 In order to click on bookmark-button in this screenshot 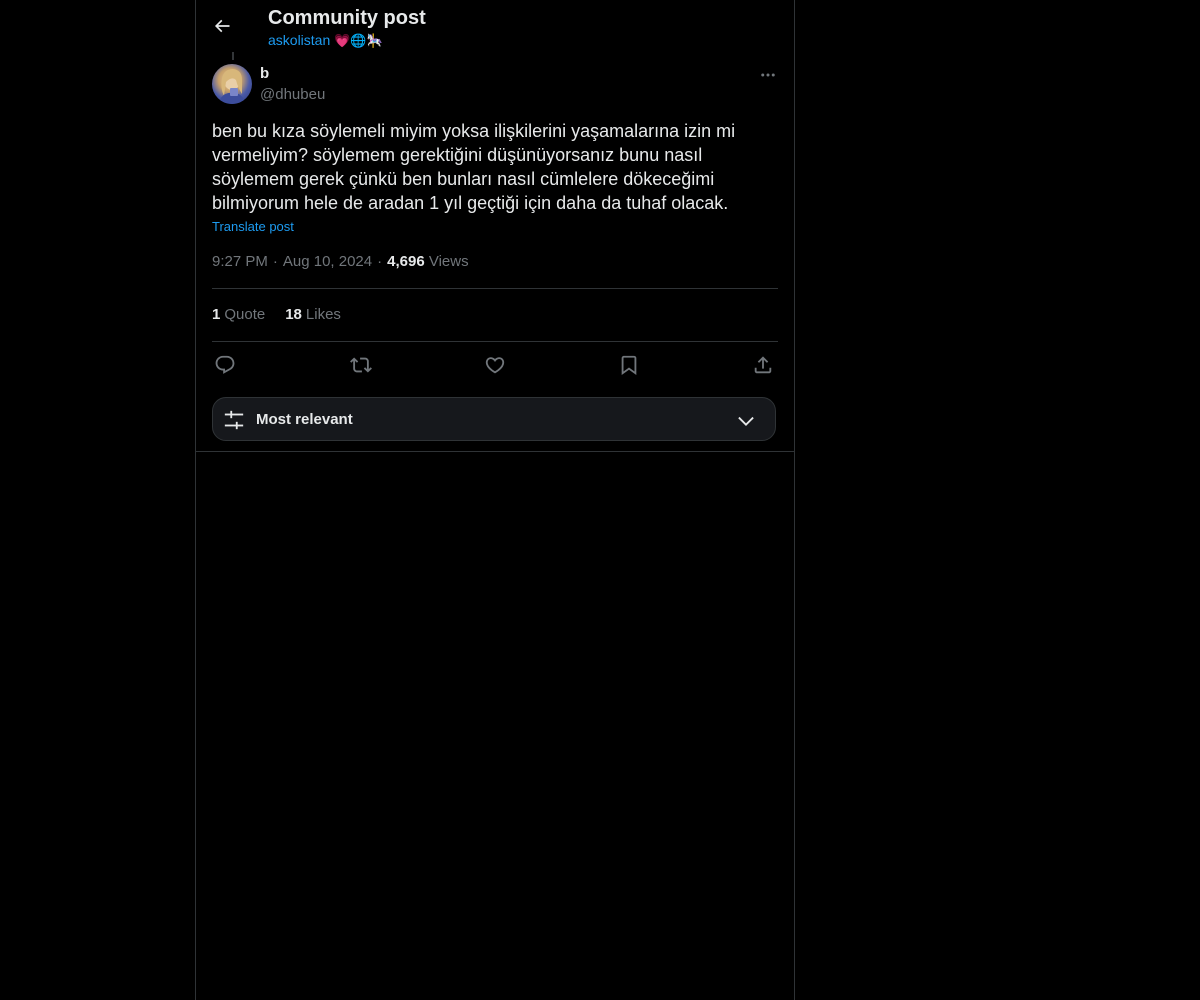, I will do `click(629, 365)`.